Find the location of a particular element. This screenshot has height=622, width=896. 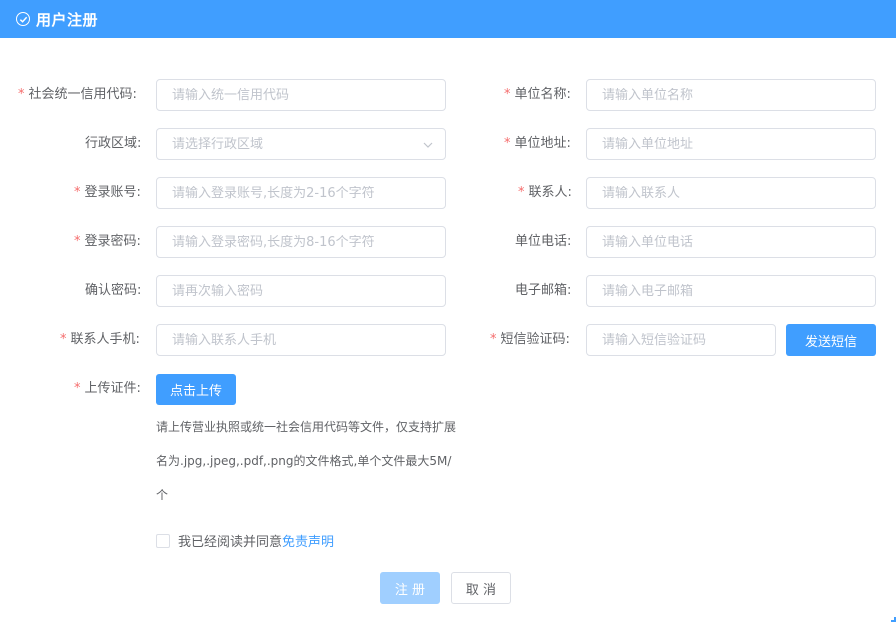

cancel-button: 取 消 is located at coordinates (481, 588).